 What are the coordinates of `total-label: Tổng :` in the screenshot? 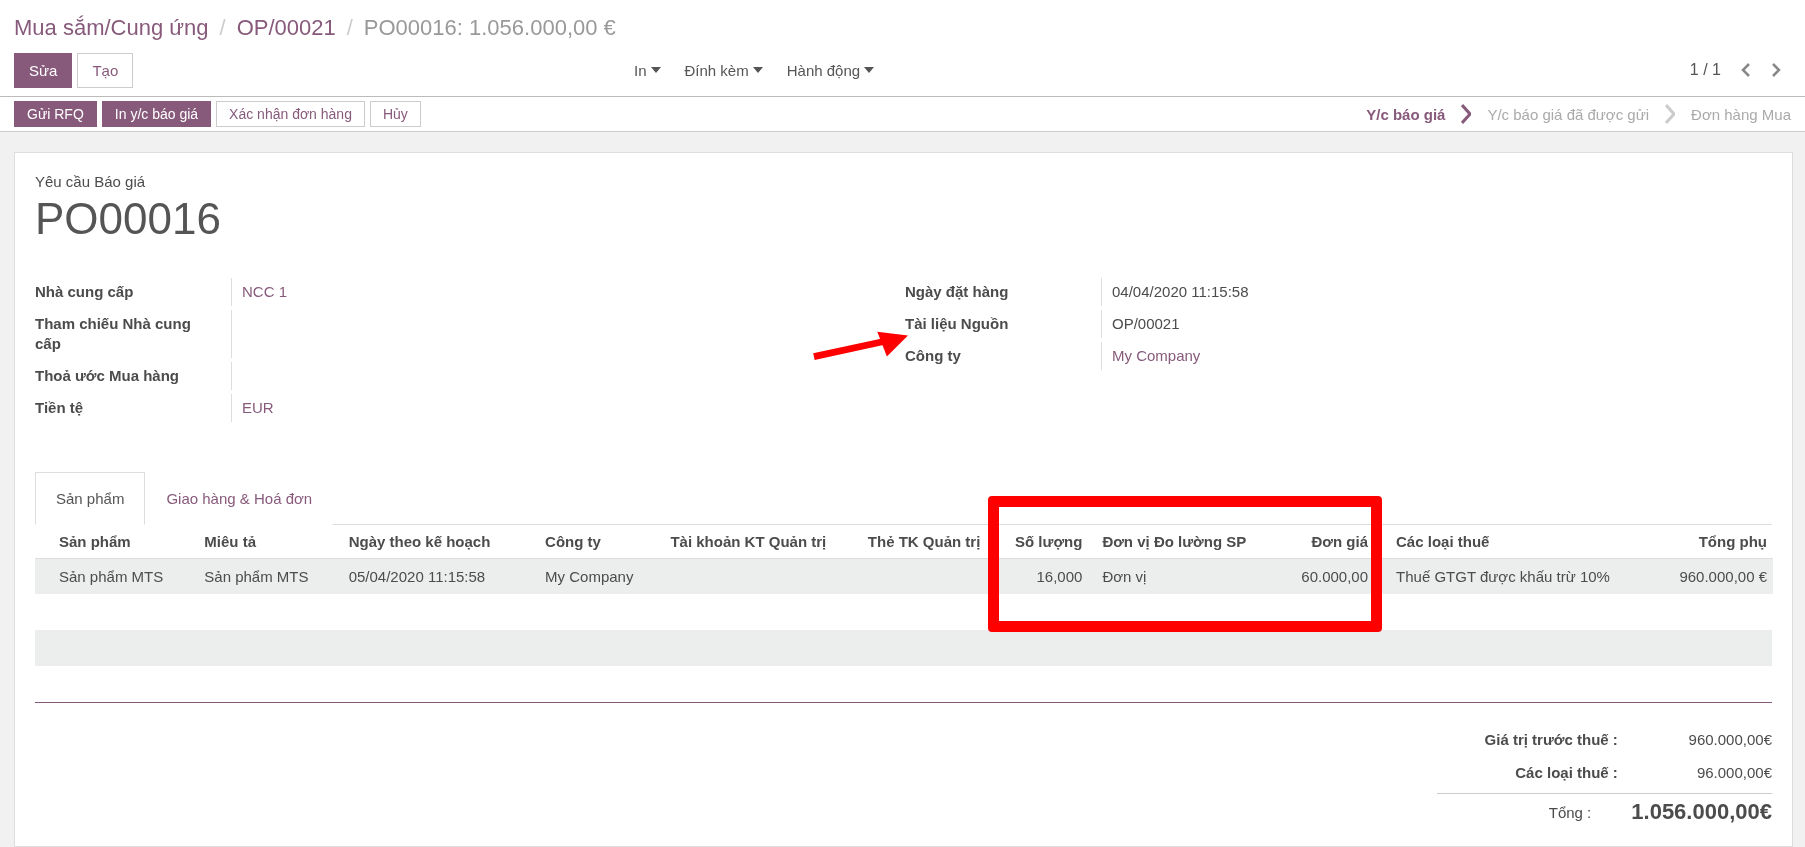 It's located at (1570, 812).